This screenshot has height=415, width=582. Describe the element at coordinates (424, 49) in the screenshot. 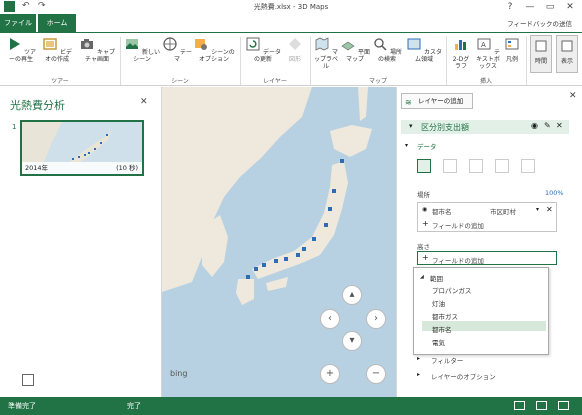

I see `custom-regions-button: カスタム領域` at that location.